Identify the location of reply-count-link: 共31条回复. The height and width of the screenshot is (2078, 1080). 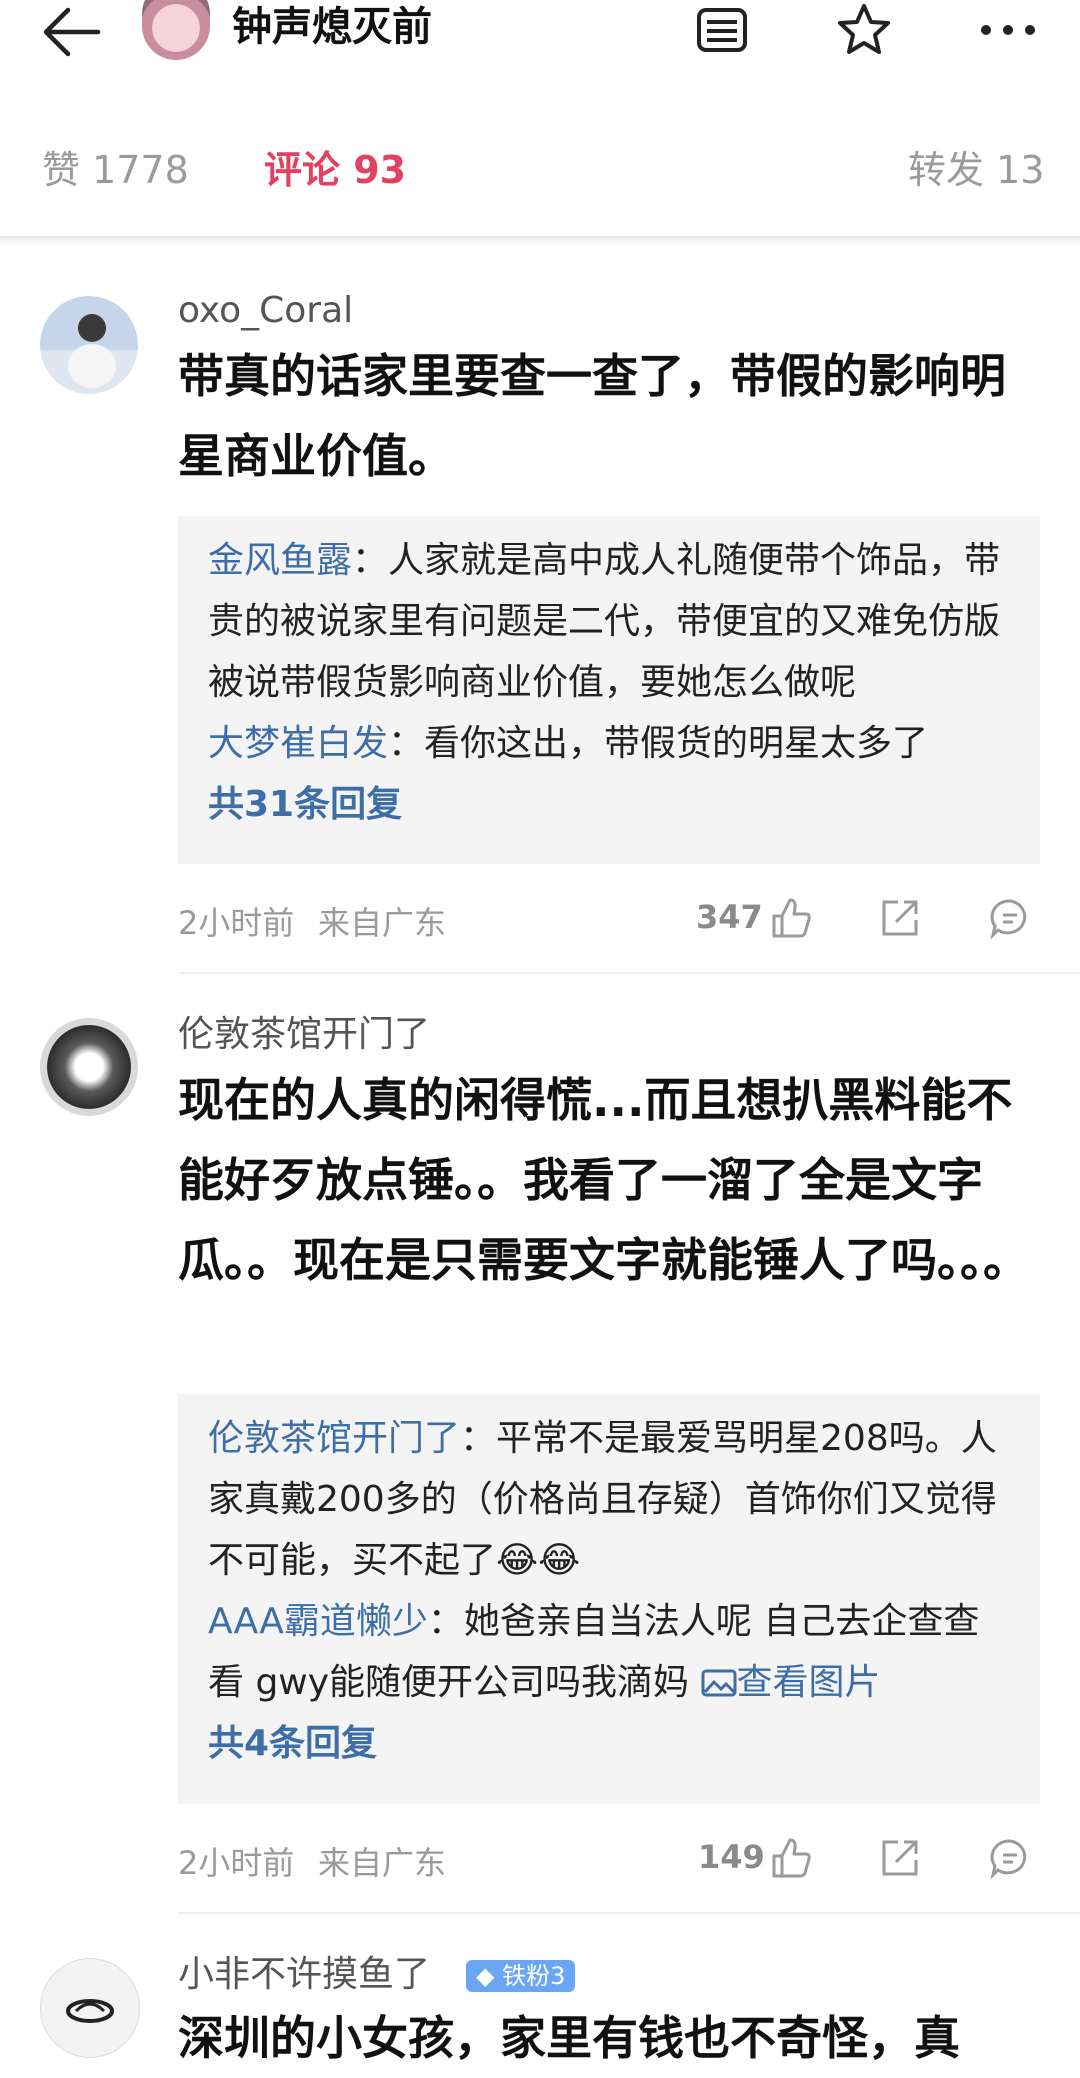
(609, 804).